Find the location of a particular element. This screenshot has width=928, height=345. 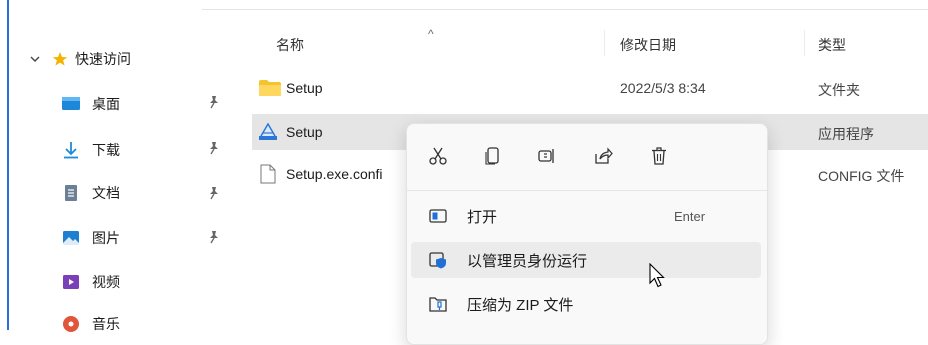

copy-icon is located at coordinates (493, 156).